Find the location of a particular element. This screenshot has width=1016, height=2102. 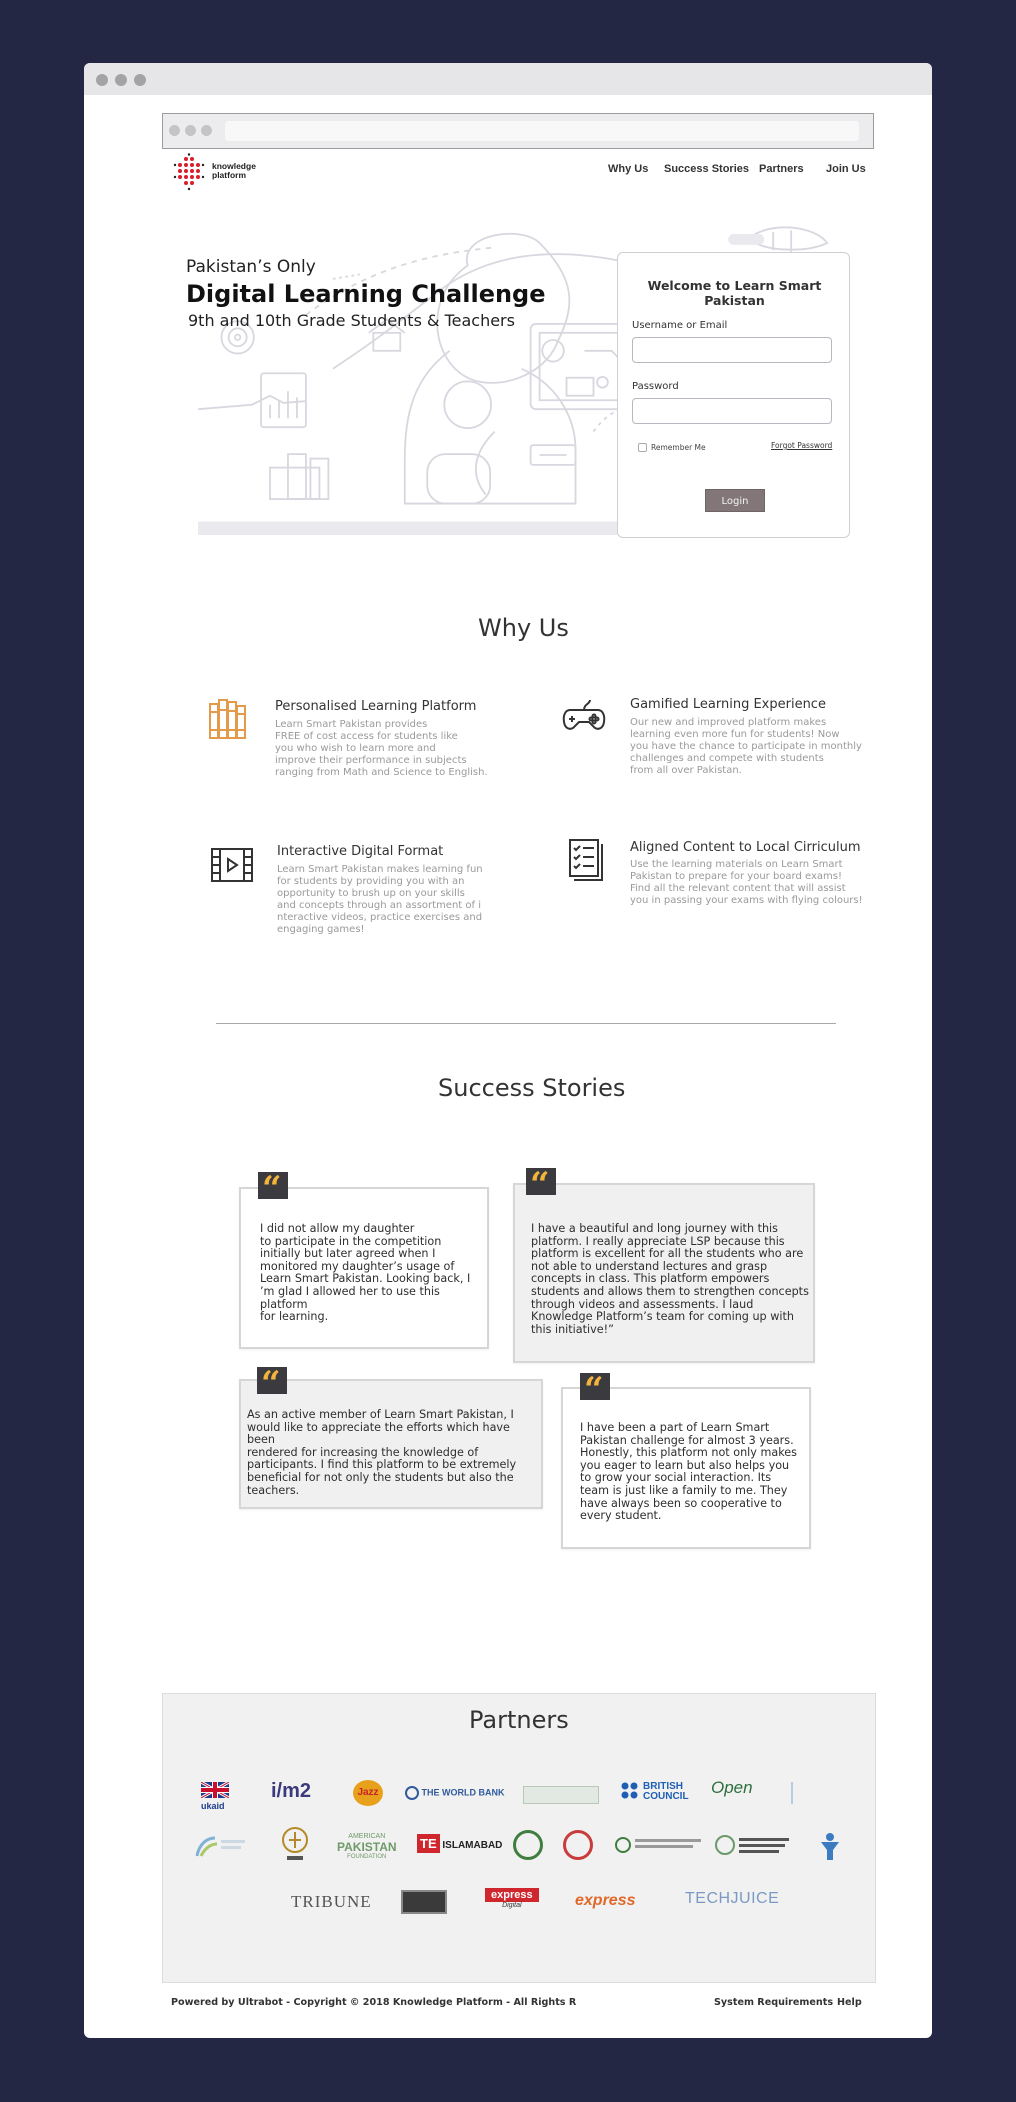

desc-line: learning even more fun for students! Now is located at coordinates (735, 734).